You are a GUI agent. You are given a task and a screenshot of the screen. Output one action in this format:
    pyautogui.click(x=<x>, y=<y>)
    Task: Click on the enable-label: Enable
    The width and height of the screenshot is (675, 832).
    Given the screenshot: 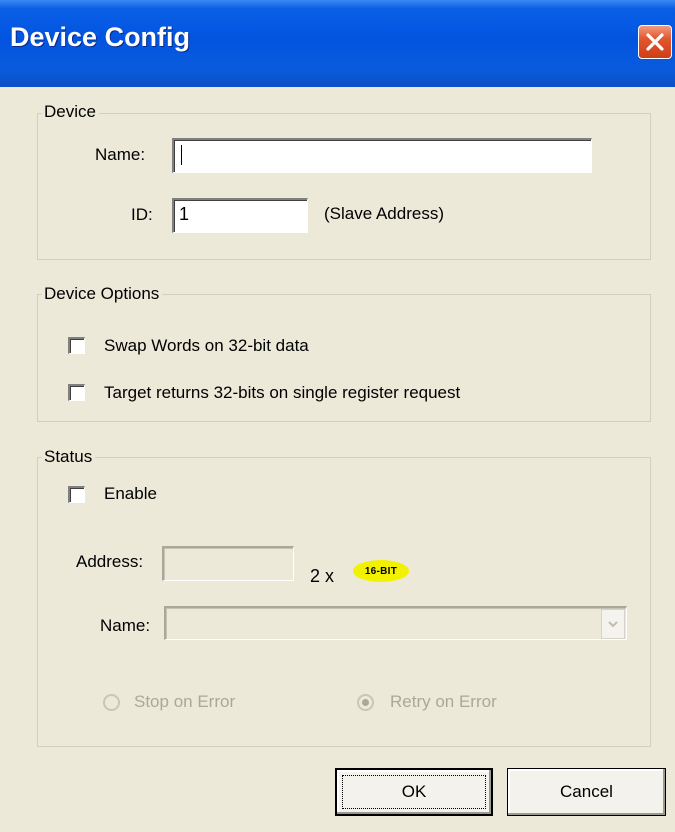 What is the action you would take?
    pyautogui.click(x=130, y=494)
    